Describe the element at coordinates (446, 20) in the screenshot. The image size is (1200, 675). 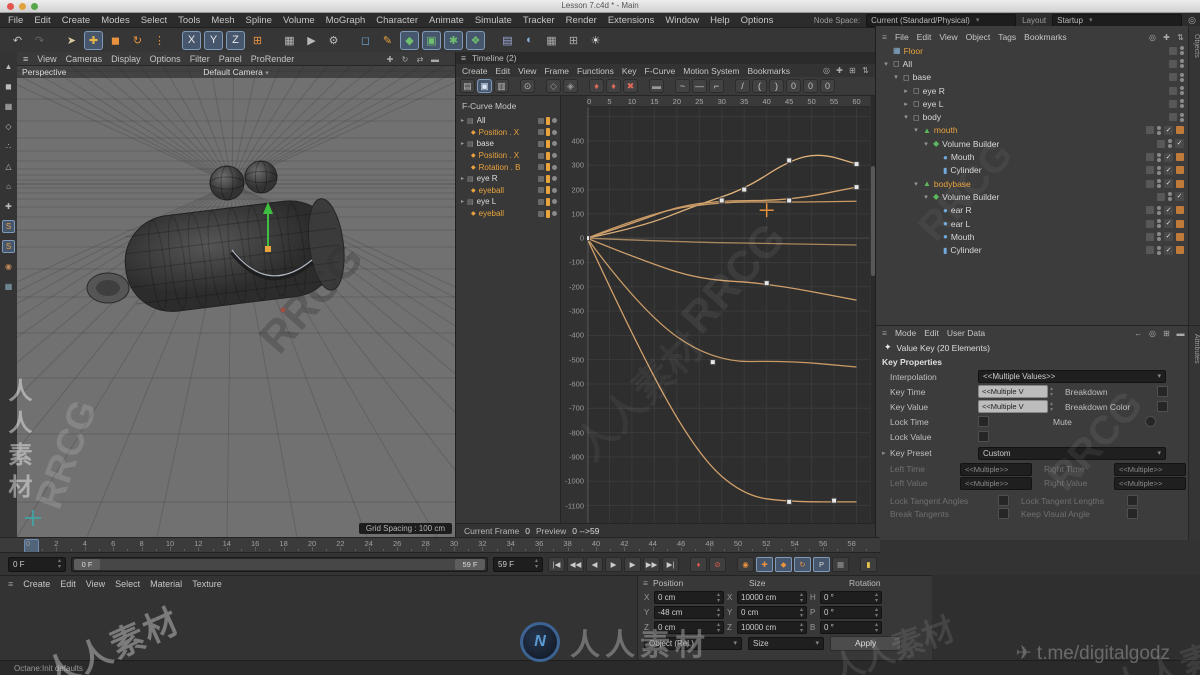
I see `menu-animate: Animate` at that location.